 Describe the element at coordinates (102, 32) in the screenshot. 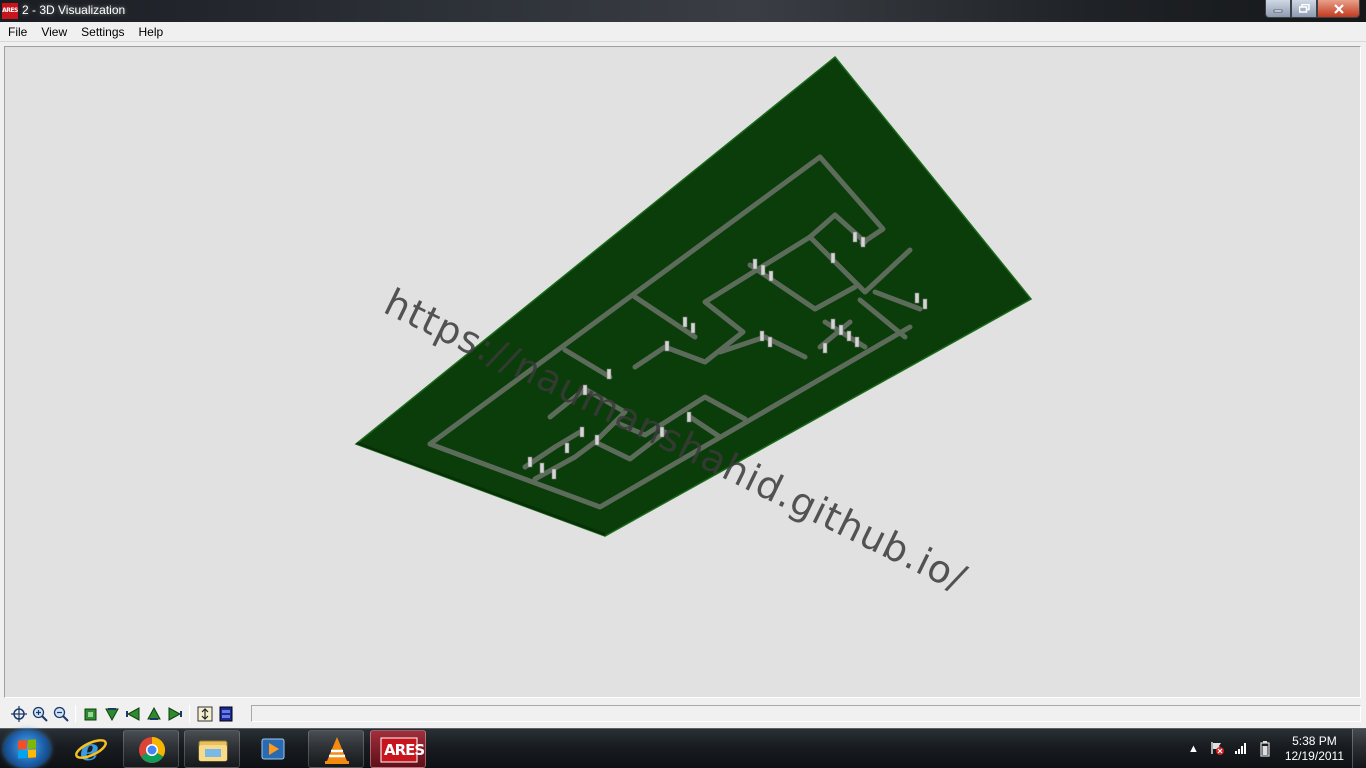

I see `menu-settings: Settings` at that location.